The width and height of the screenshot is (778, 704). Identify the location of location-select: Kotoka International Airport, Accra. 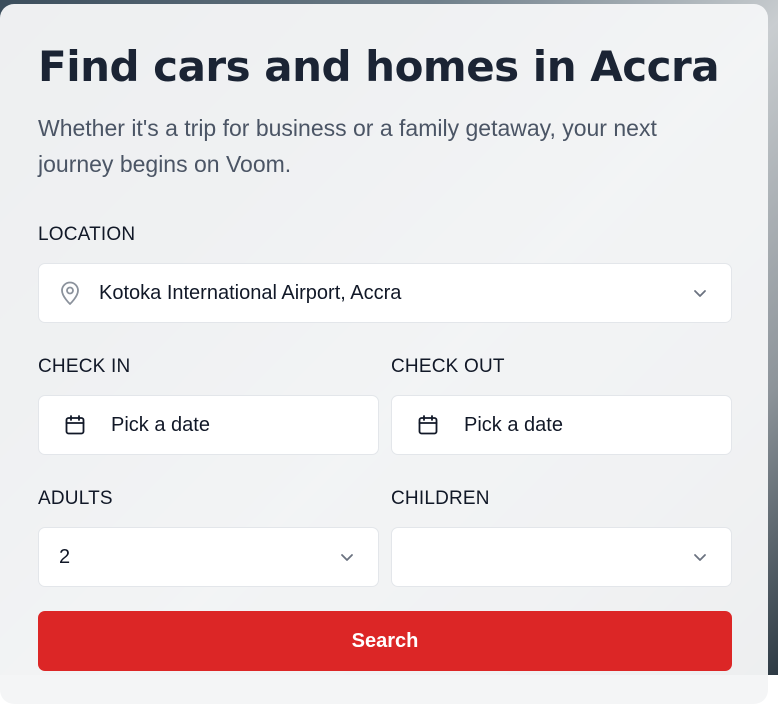
(385, 293).